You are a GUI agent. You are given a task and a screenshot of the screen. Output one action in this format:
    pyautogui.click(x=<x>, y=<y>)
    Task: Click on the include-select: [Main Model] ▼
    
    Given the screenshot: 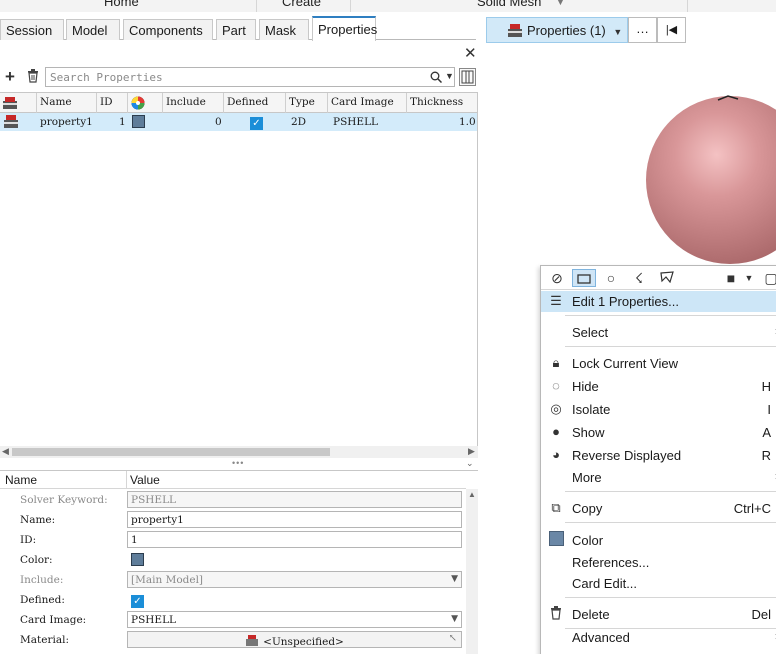 What is the action you would take?
    pyautogui.click(x=294, y=579)
    